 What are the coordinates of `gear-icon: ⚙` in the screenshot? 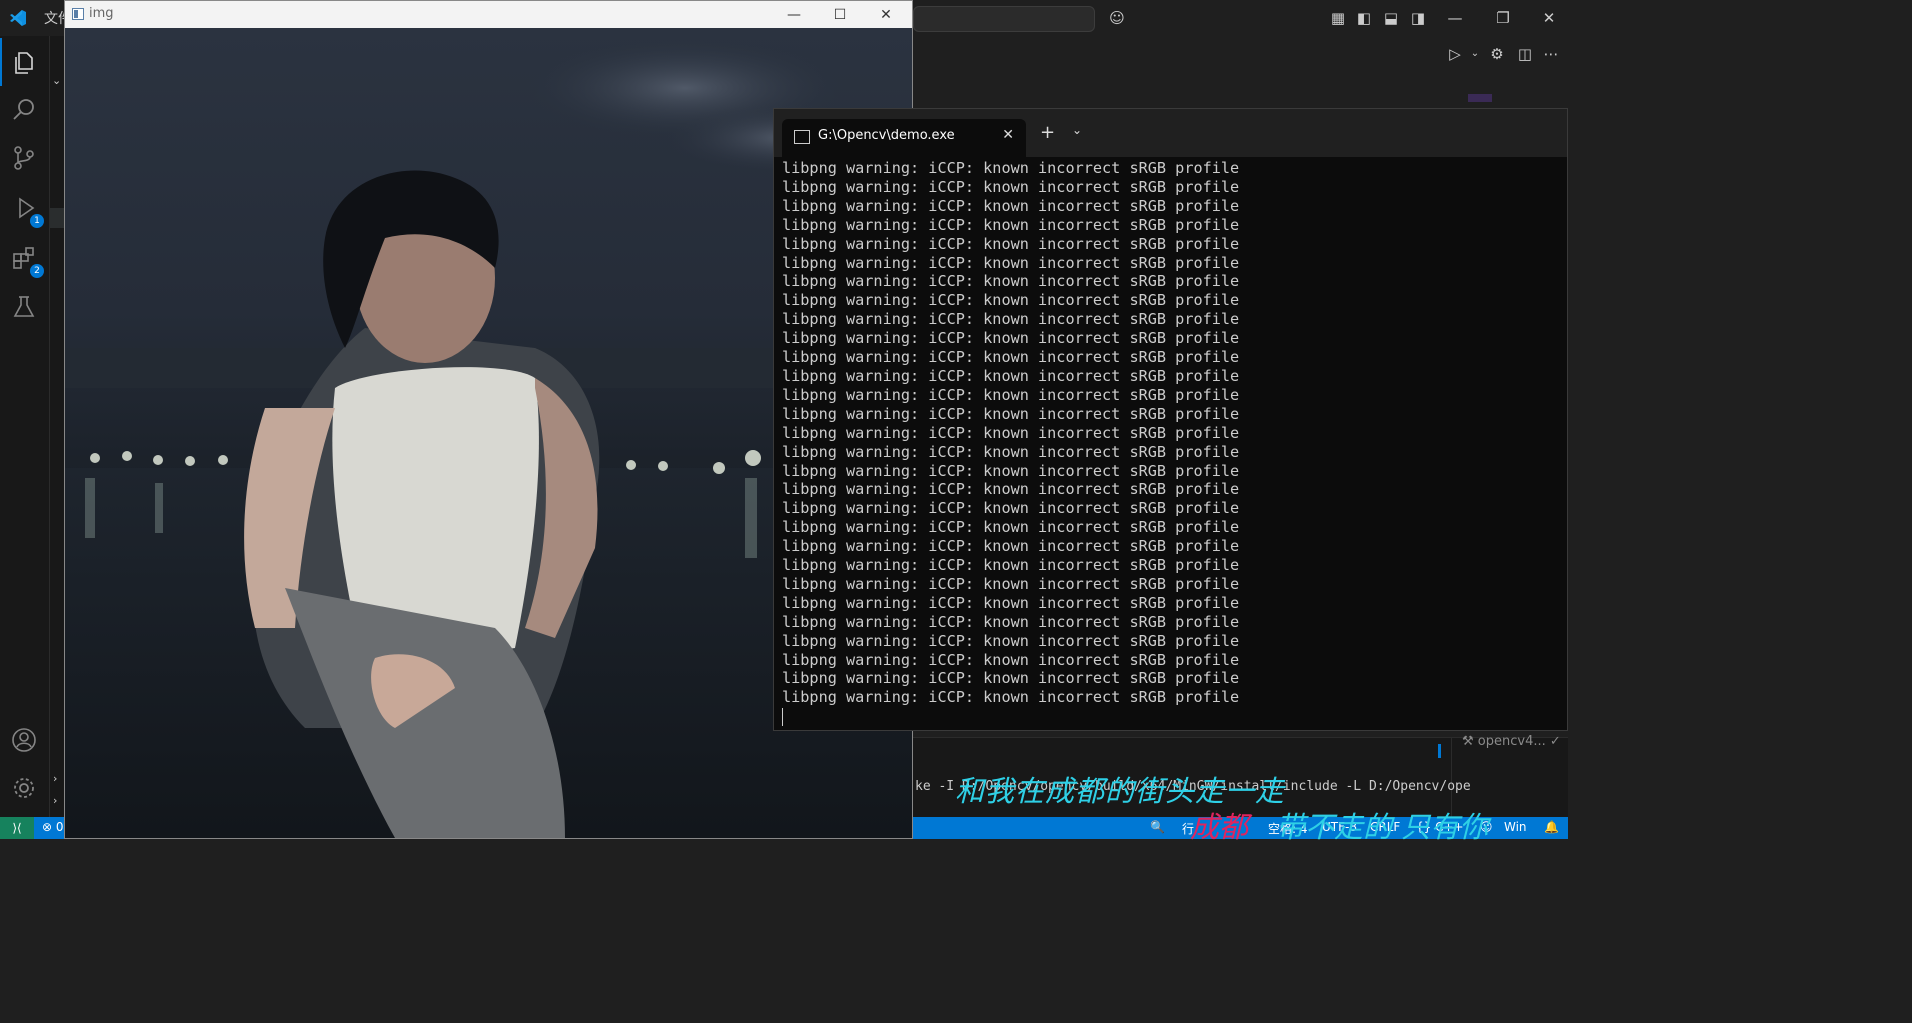 It's located at (1497, 54).